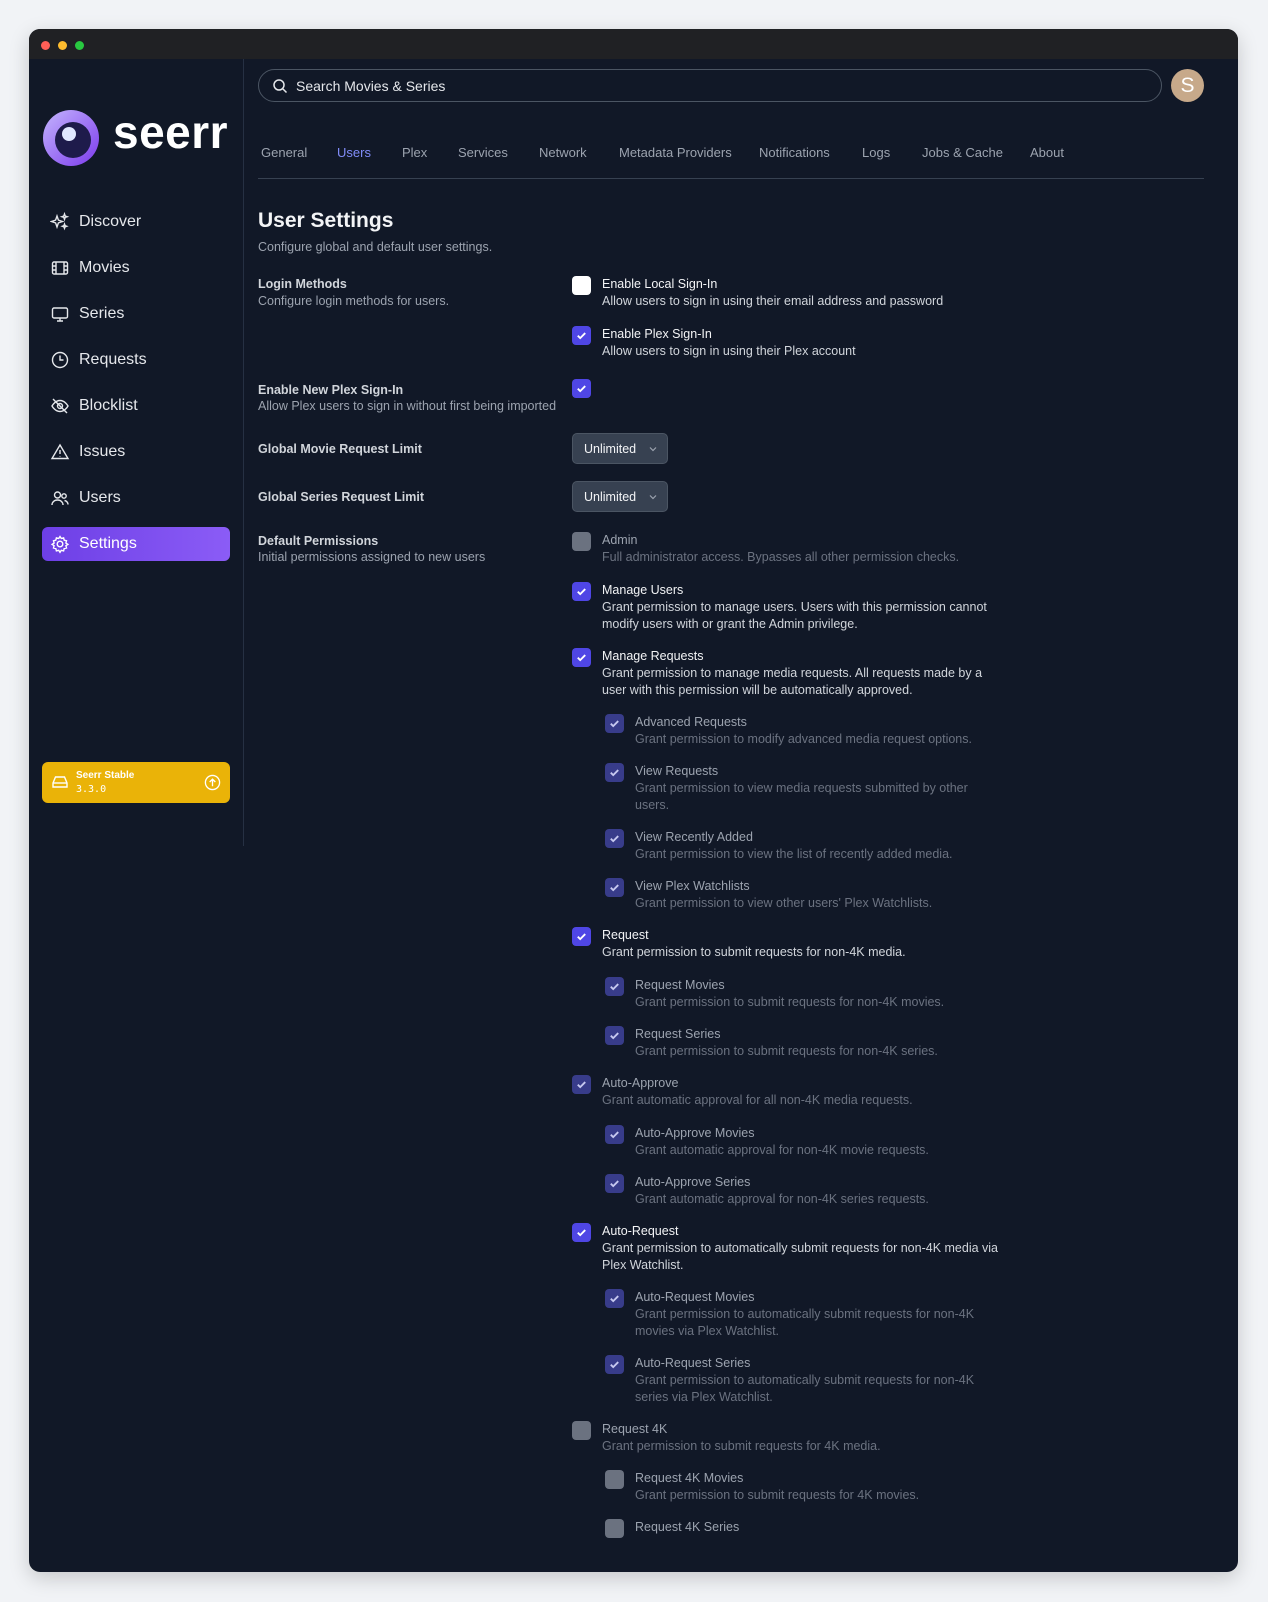  I want to click on movie-limit-value: Unlimited, so click(610, 448).